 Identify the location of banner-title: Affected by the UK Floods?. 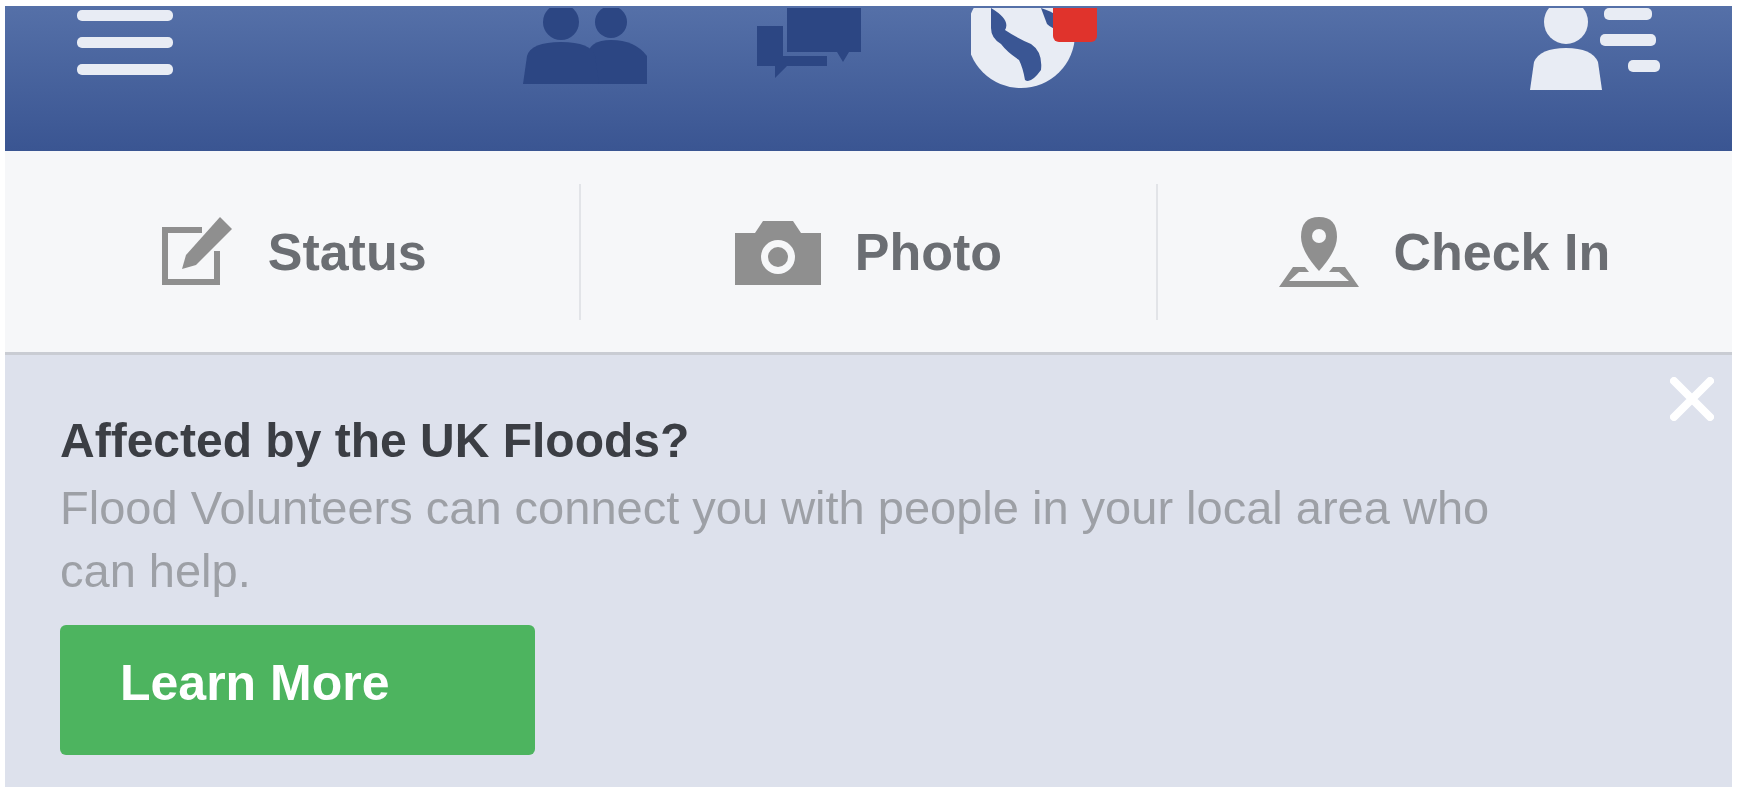
(375, 441).